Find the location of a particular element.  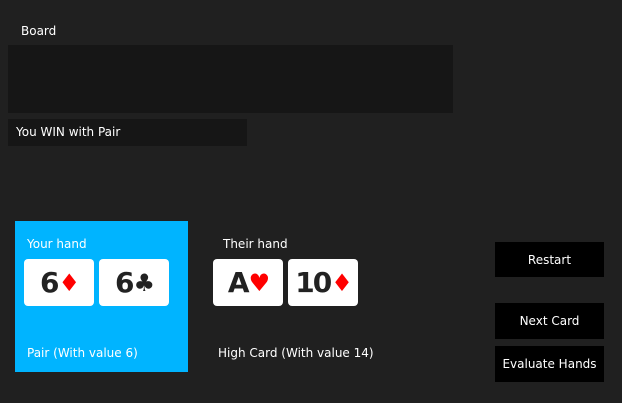

their-card-1: A ♥ is located at coordinates (248, 282).